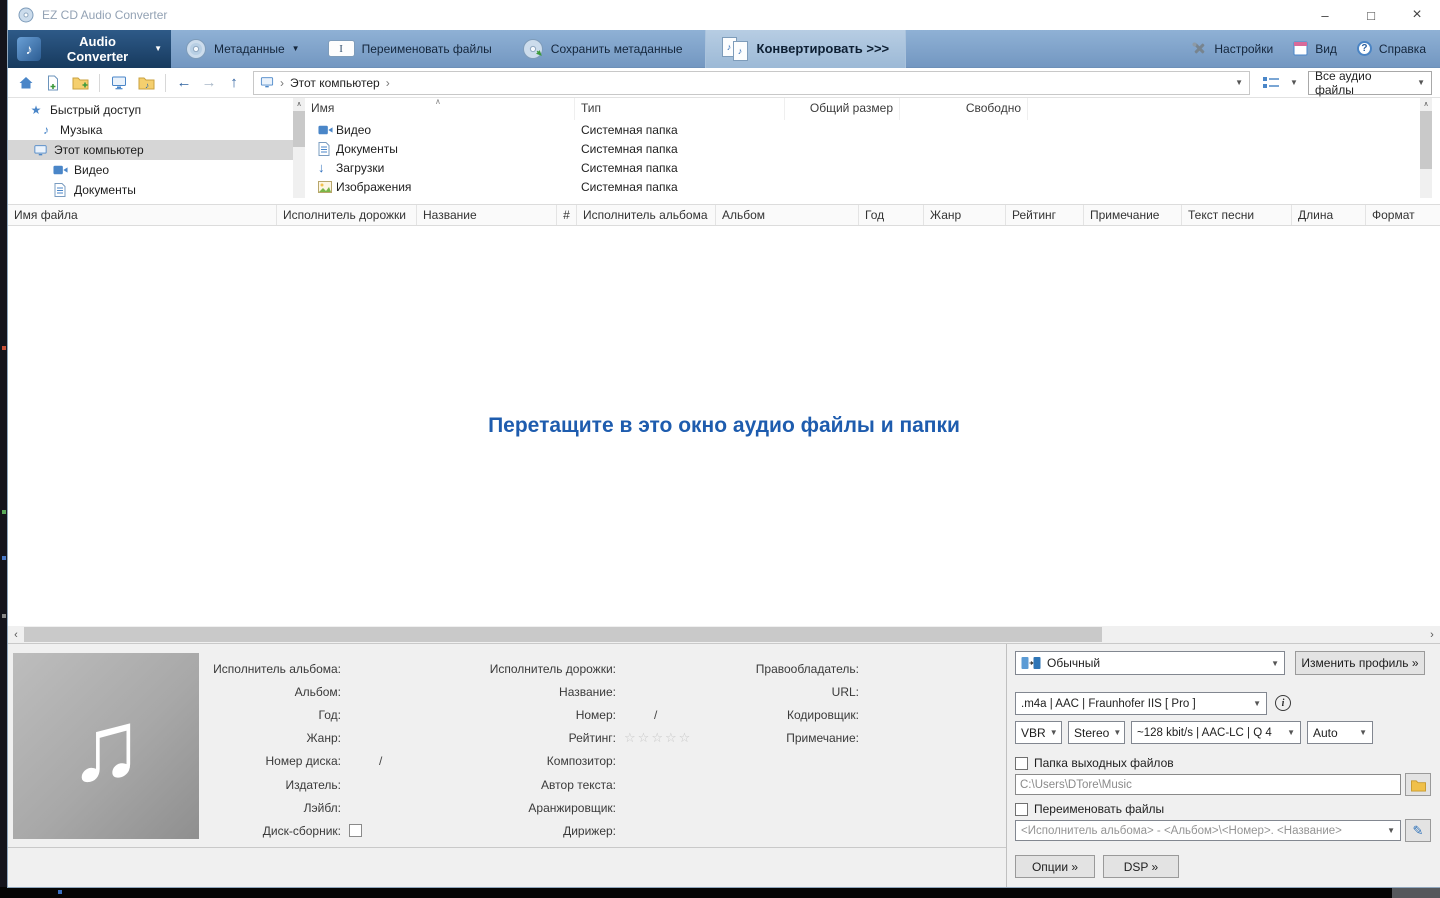  What do you see at coordinates (507, 847) in the screenshot?
I see `divider` at bounding box center [507, 847].